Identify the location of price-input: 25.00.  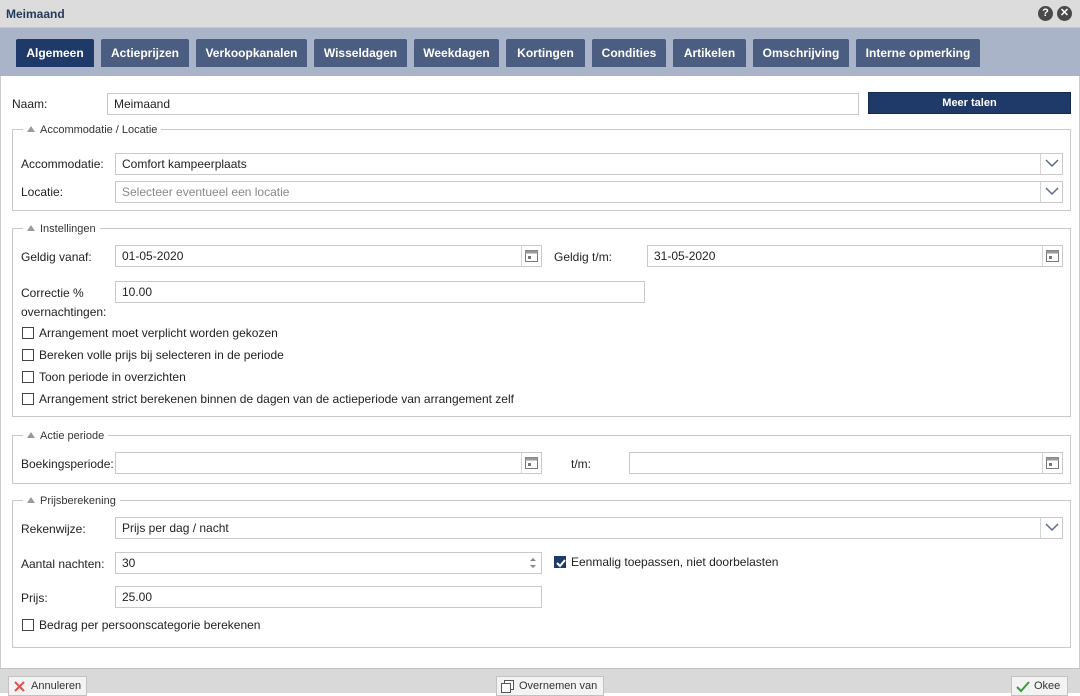
(328, 597).